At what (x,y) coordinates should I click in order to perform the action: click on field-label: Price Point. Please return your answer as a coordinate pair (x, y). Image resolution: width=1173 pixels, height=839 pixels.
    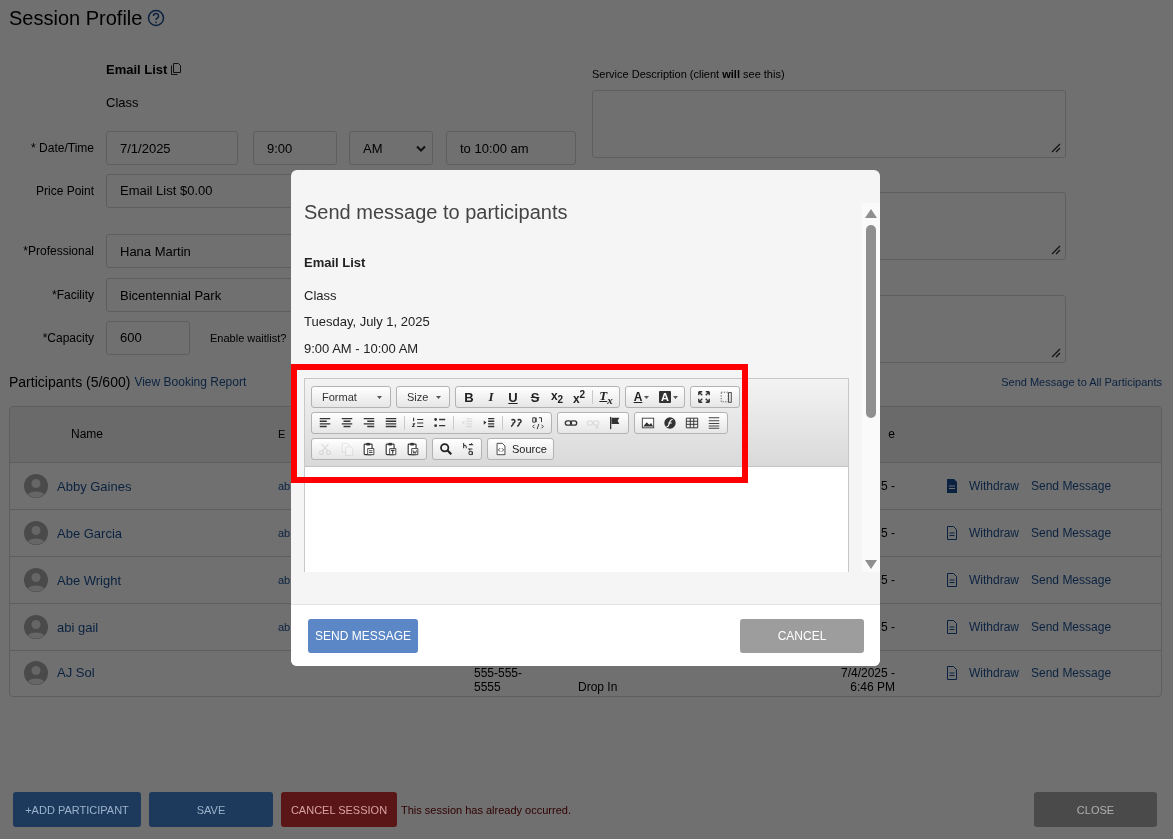
    Looking at the image, I should click on (64, 190).